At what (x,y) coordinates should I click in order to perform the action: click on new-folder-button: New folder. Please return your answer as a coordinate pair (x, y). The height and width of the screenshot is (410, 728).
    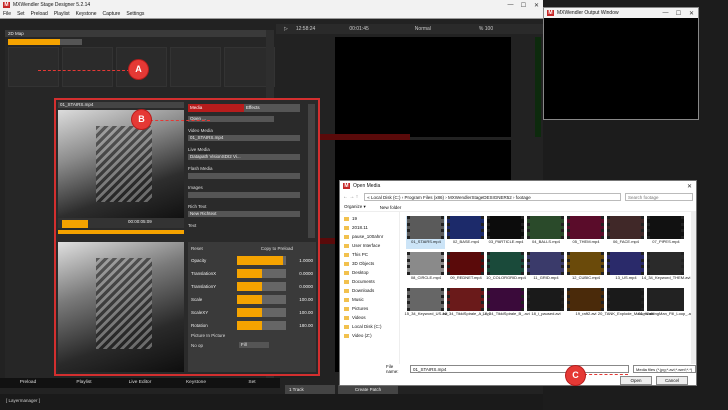
    Looking at the image, I should click on (391, 207).